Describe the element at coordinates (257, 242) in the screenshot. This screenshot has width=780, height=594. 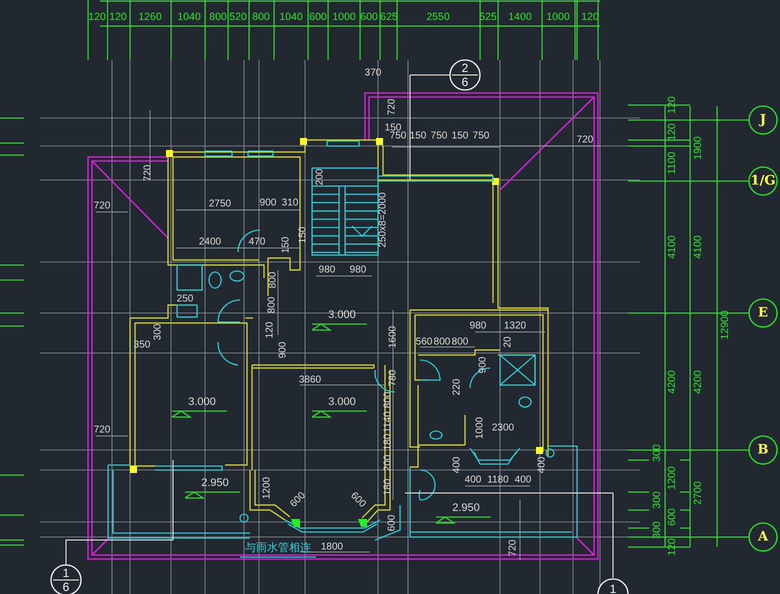
I see `dimension-text: 470` at that location.